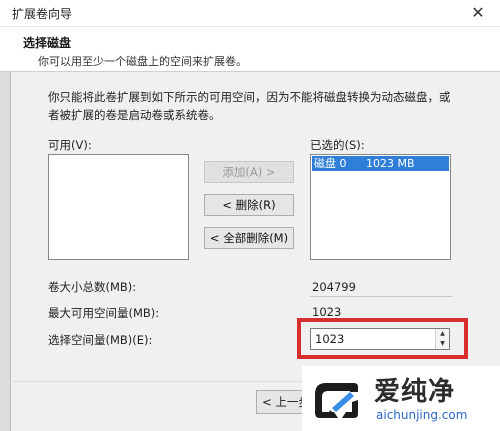 The height and width of the screenshot is (431, 500). Describe the element at coordinates (250, 13) in the screenshot. I see `title-bar: 扩展卷向导 ✕` at that location.